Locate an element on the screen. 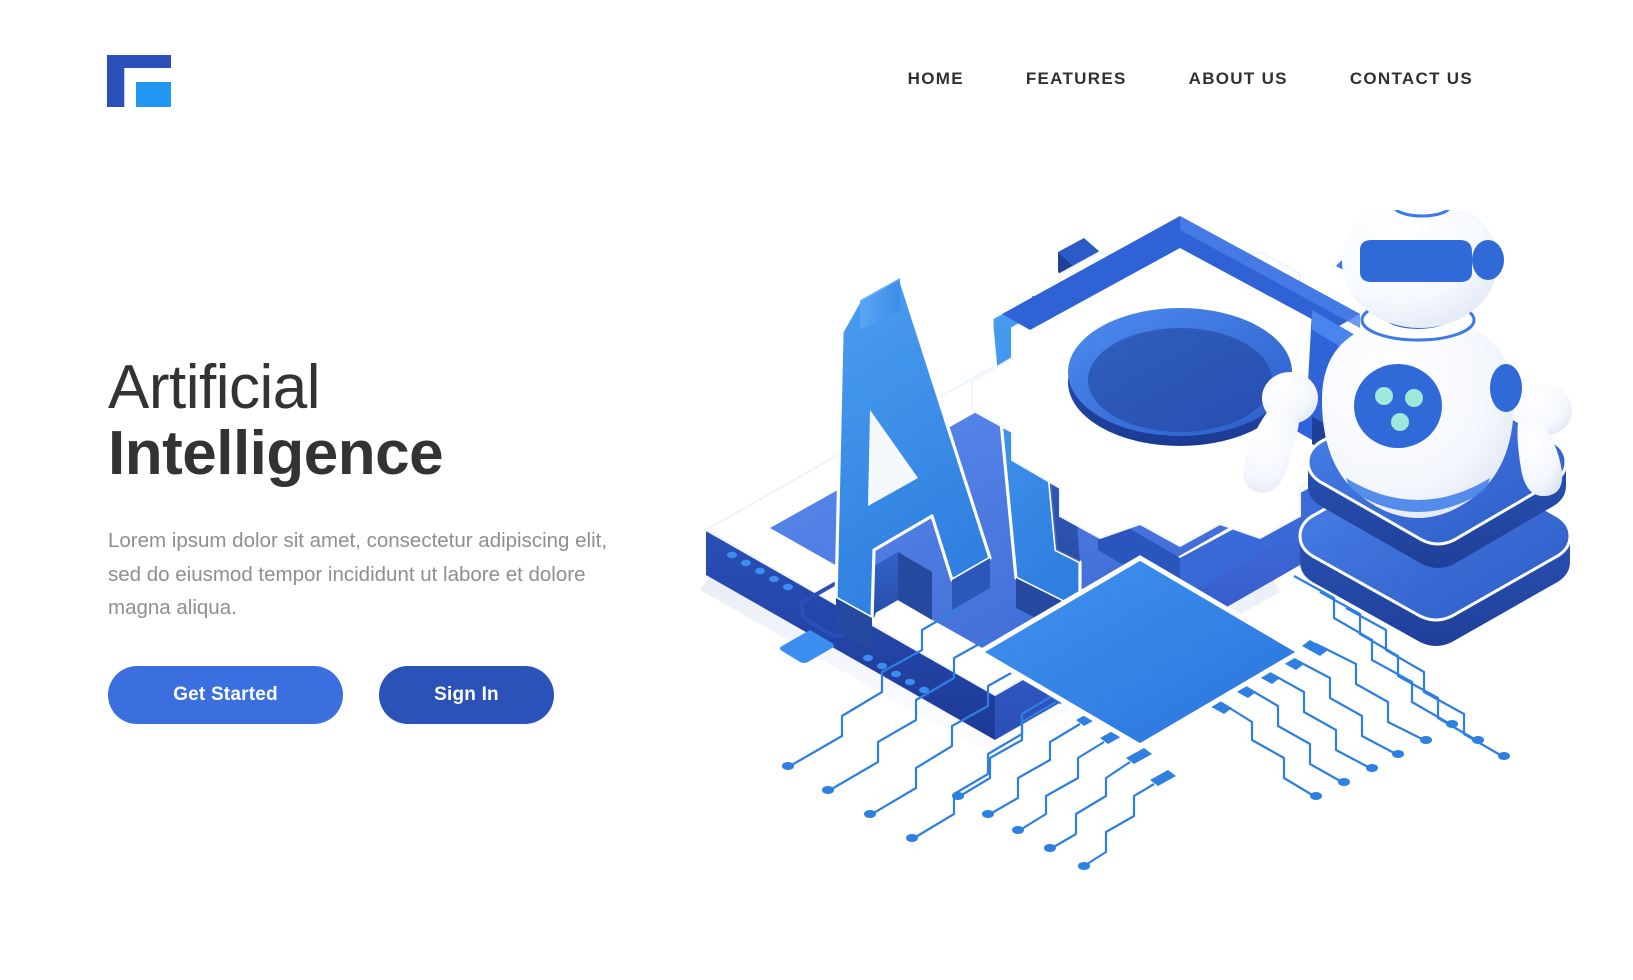 This screenshot has width=1633, height=980. main-navigation: HOME FEATURES ABOUT US CONTACT US is located at coordinates (1190, 79).